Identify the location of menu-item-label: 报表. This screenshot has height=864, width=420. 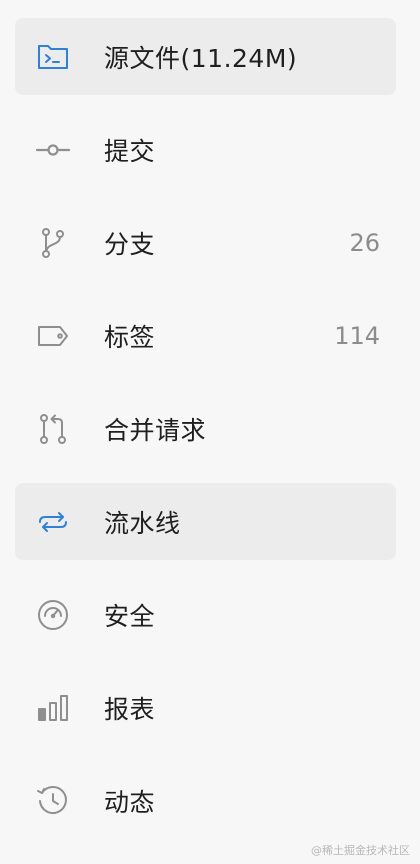
(130, 709).